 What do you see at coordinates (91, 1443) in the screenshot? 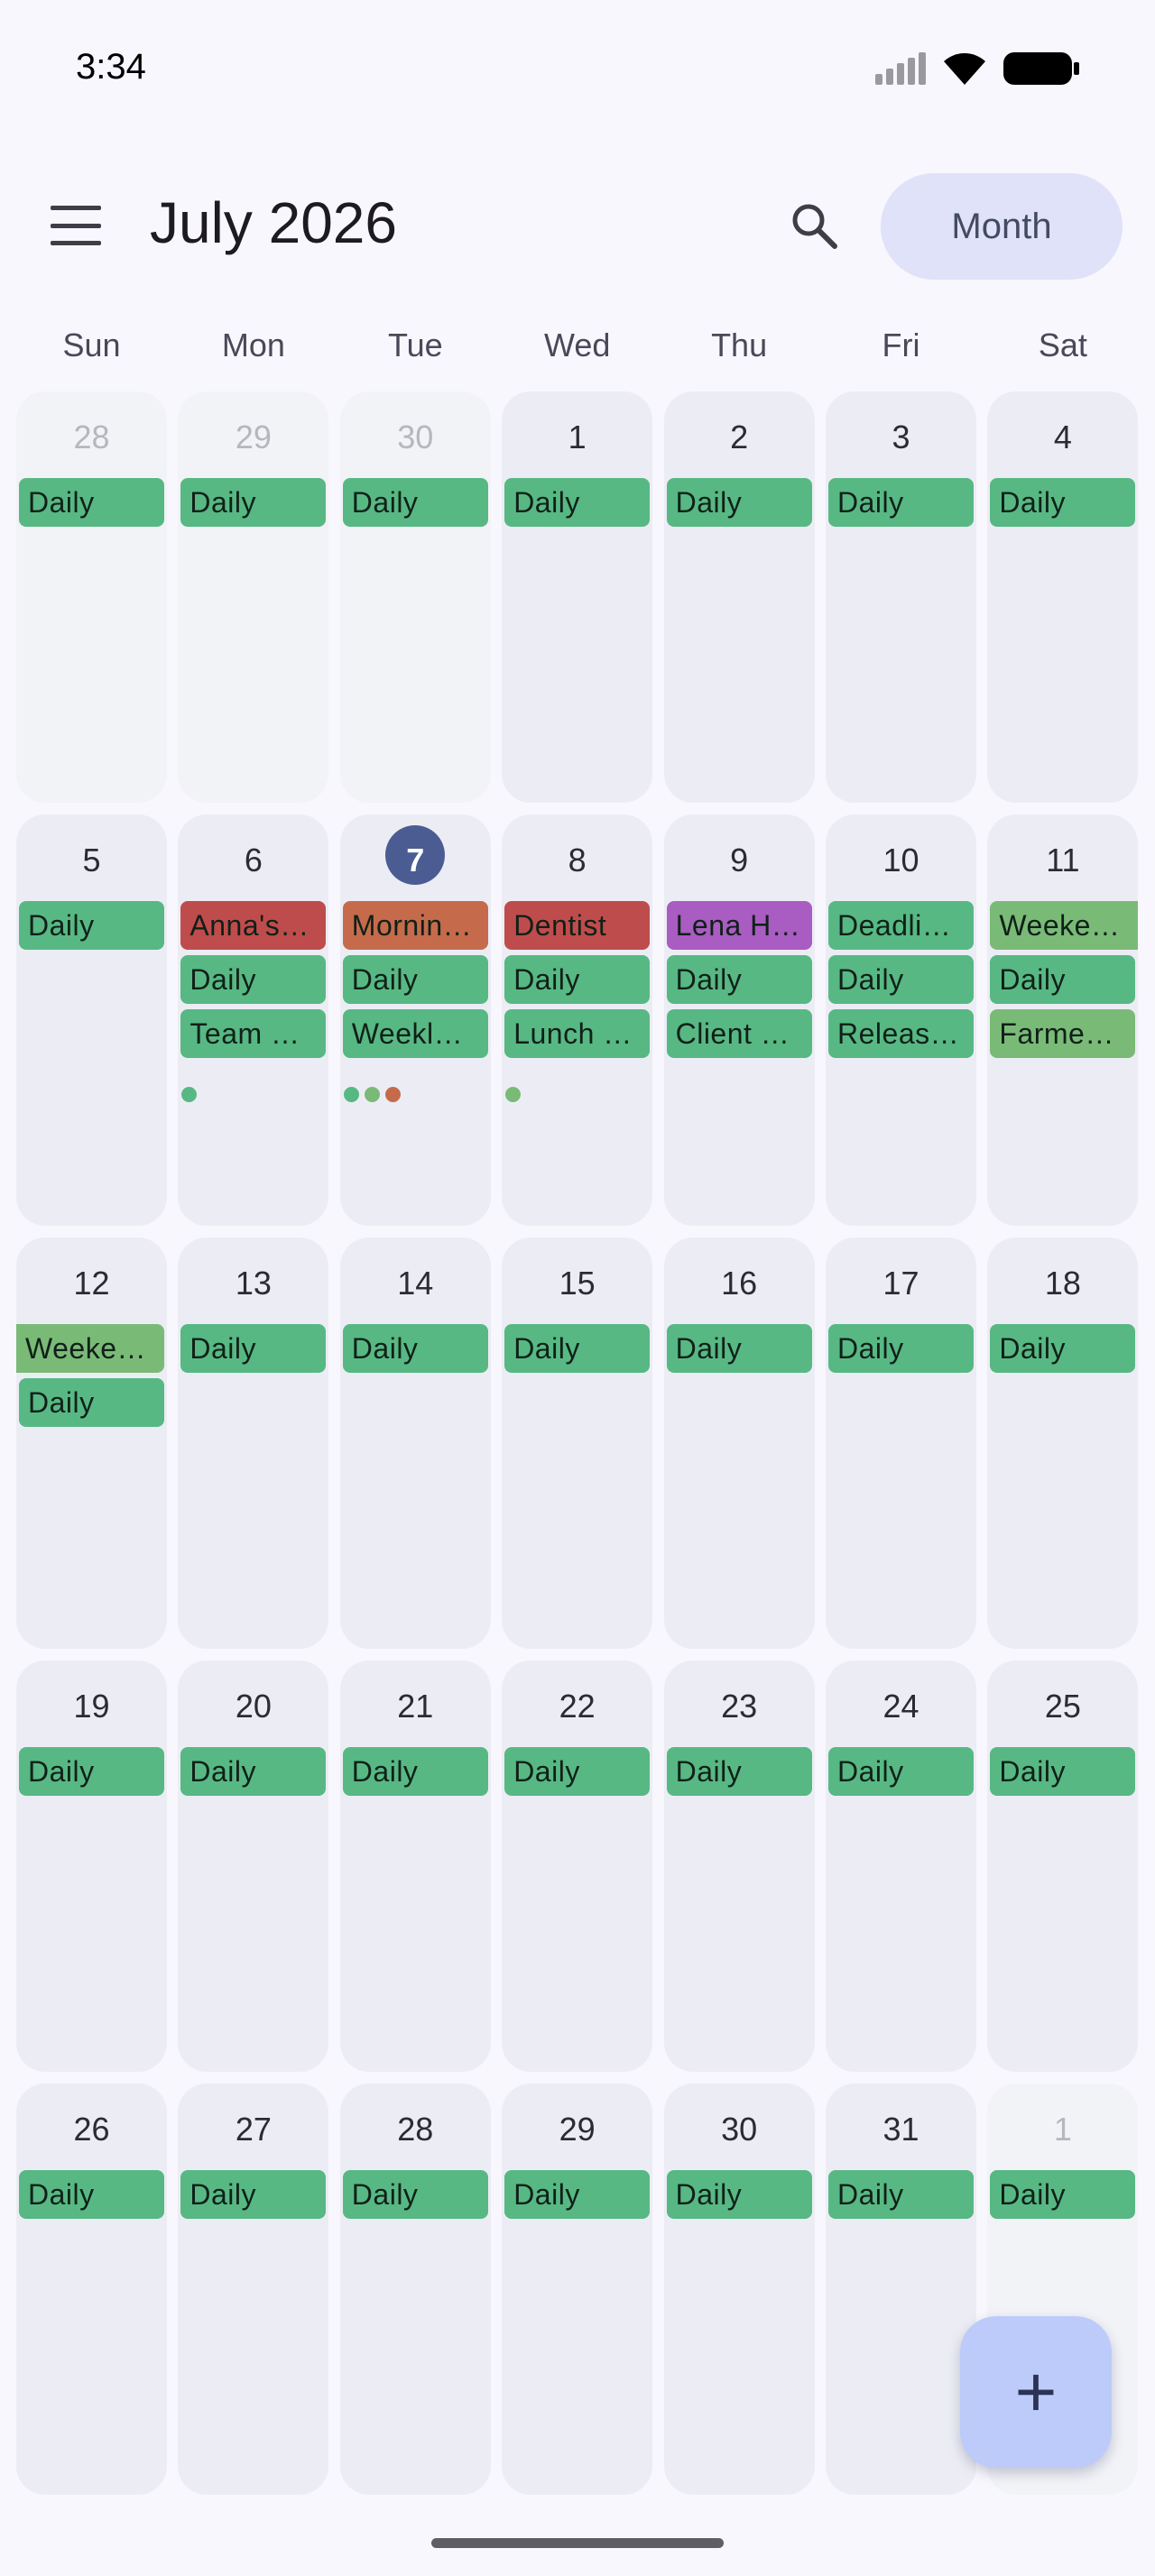
I see `day-cell: 12 Weeke… Daily` at bounding box center [91, 1443].